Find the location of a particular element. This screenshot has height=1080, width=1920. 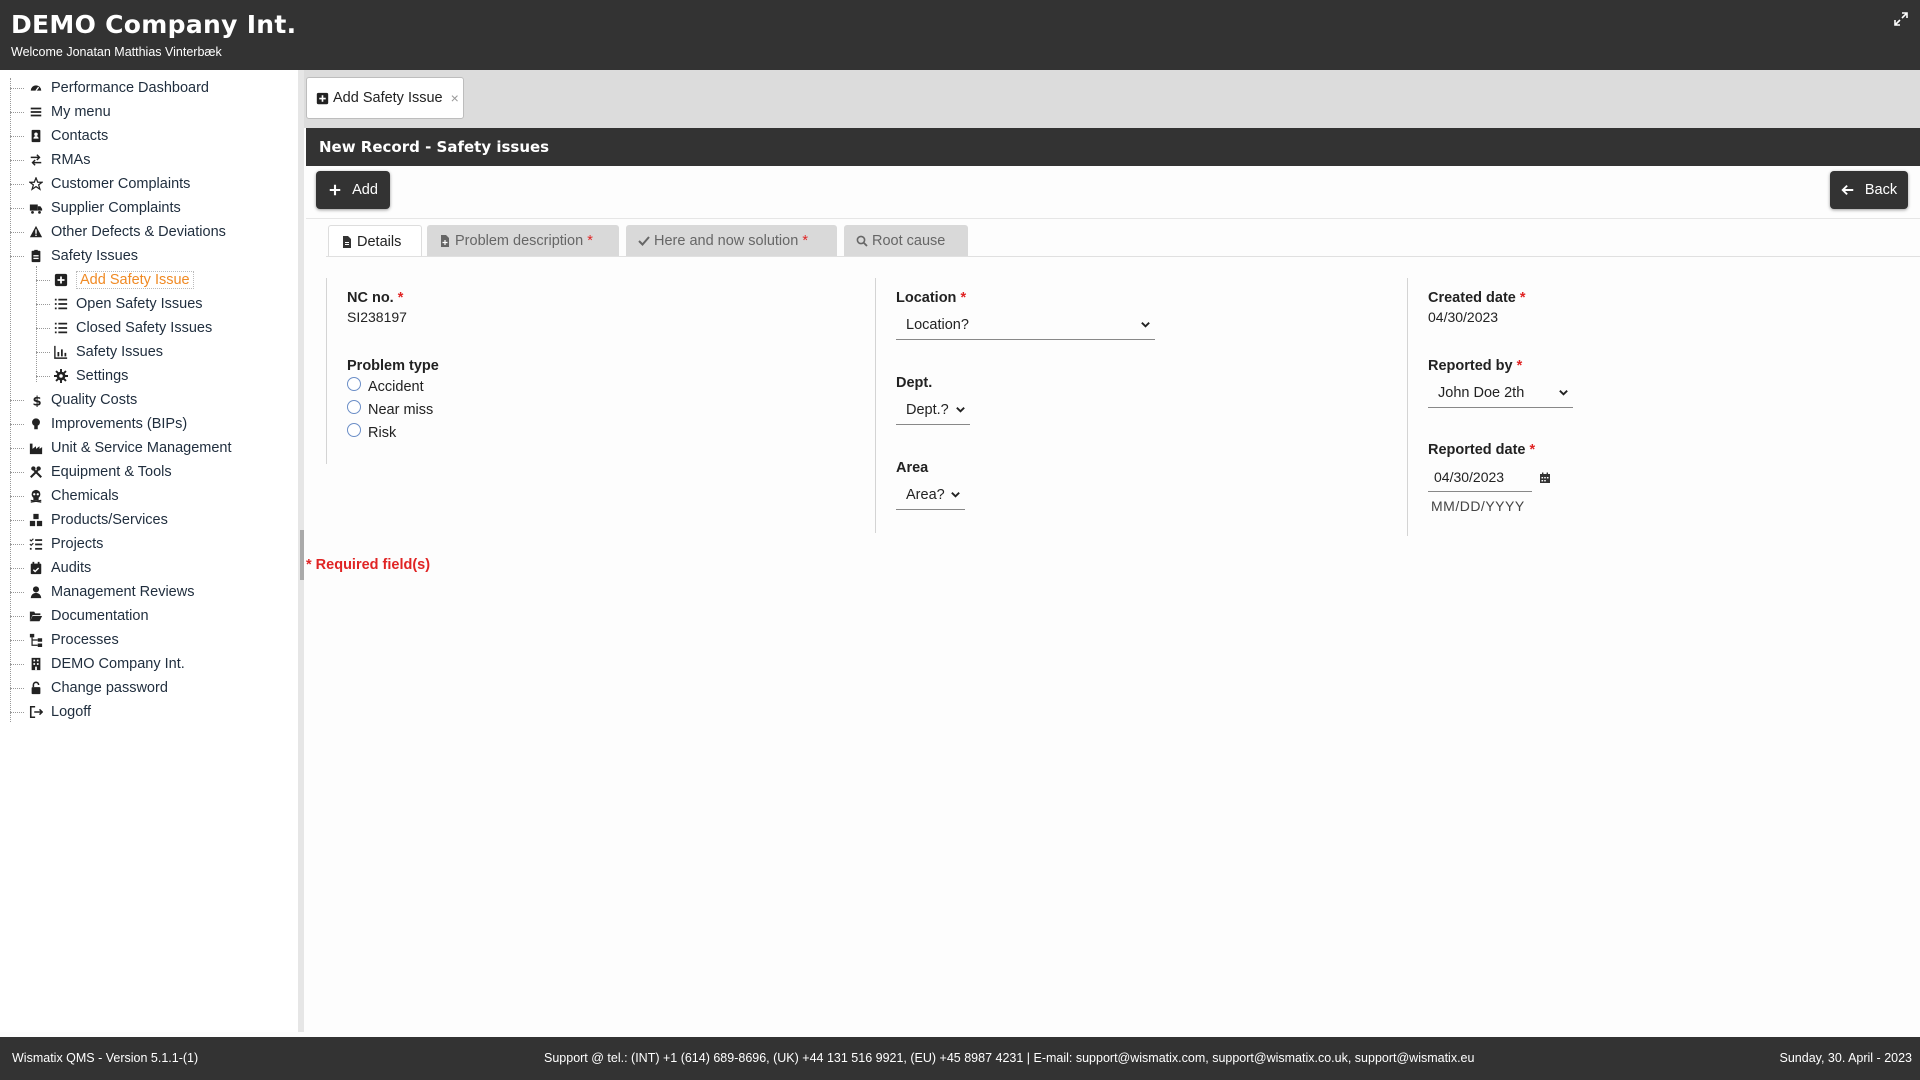

sidebar-item-settings: Settings is located at coordinates (90, 376).